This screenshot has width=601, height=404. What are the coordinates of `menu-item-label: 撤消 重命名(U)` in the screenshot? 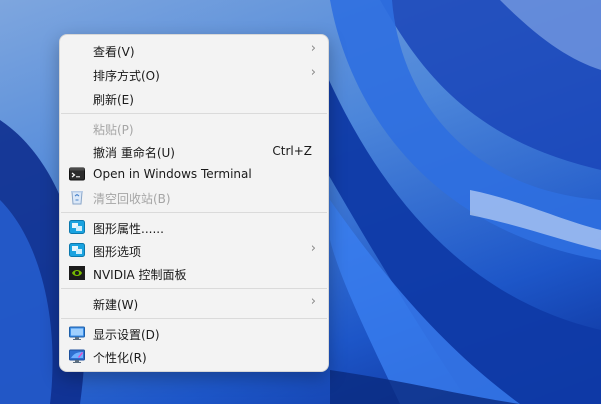 It's located at (134, 153).